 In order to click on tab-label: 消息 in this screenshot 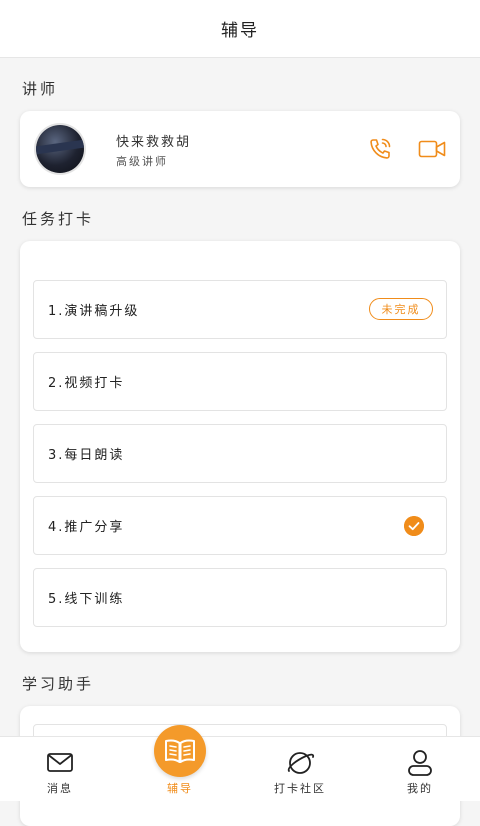, I will do `click(60, 788)`.